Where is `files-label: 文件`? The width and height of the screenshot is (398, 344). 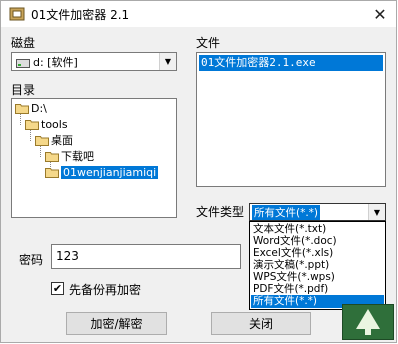 files-label: 文件 is located at coordinates (208, 43).